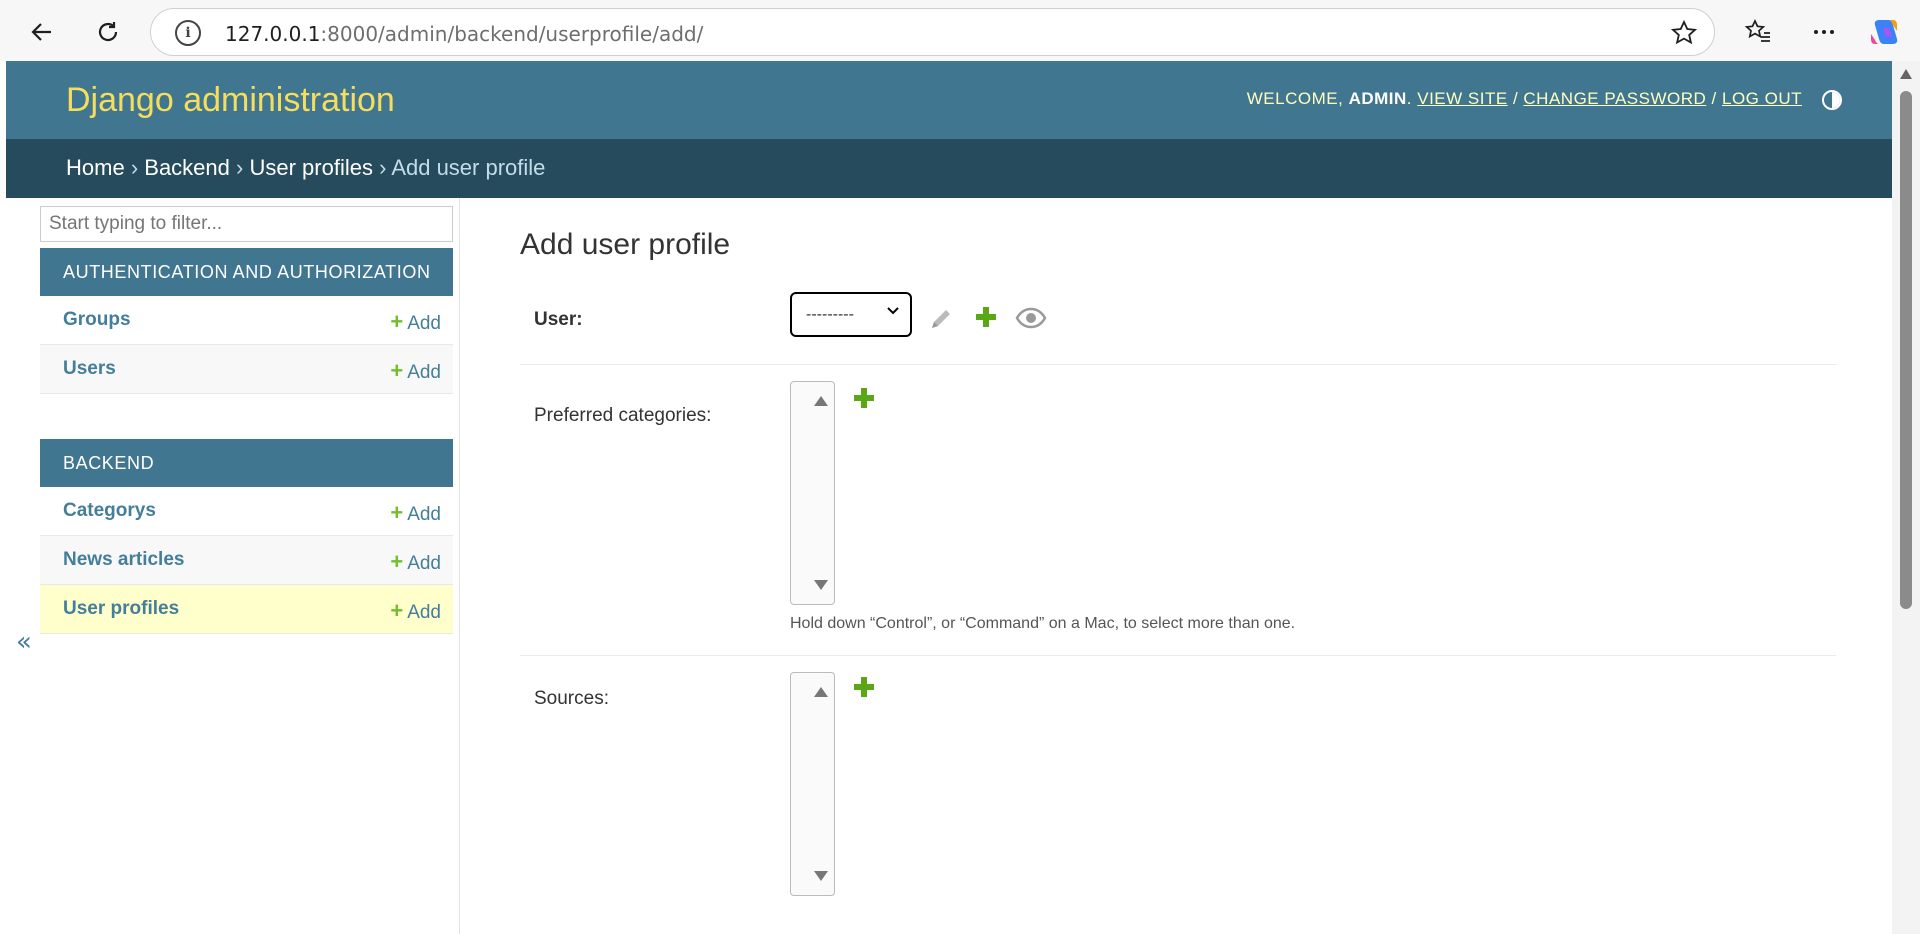  I want to click on sidebar-item-users: Users + Add, so click(246, 369).